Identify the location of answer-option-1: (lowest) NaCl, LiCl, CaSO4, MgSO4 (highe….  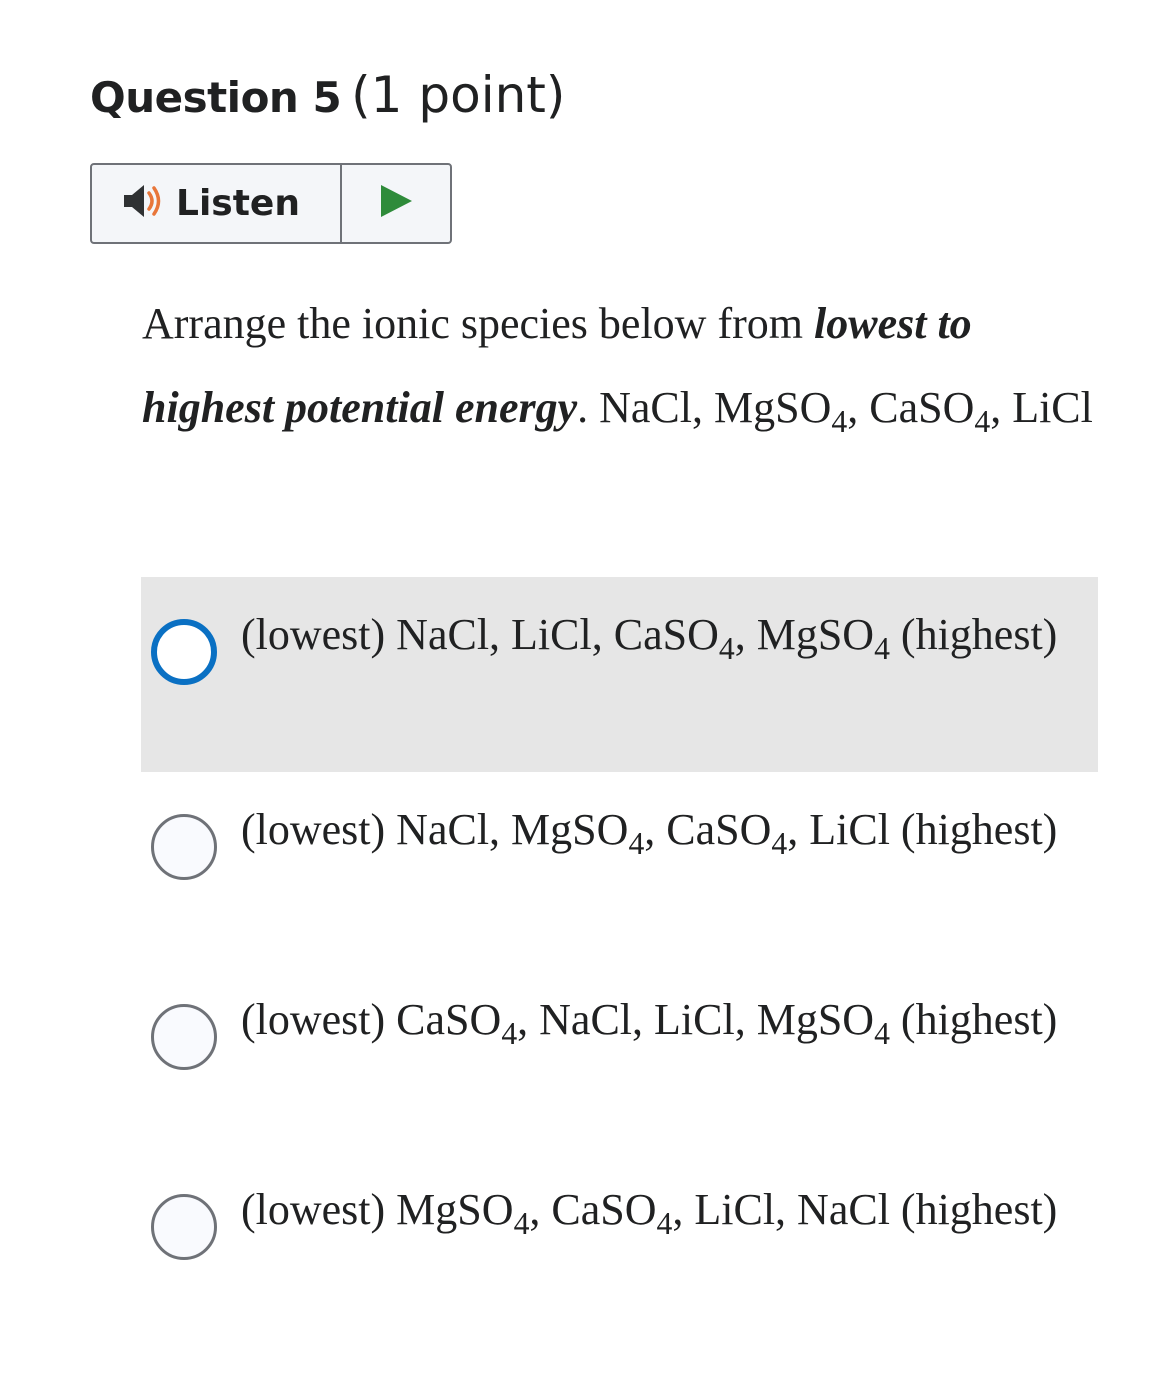
(619, 674).